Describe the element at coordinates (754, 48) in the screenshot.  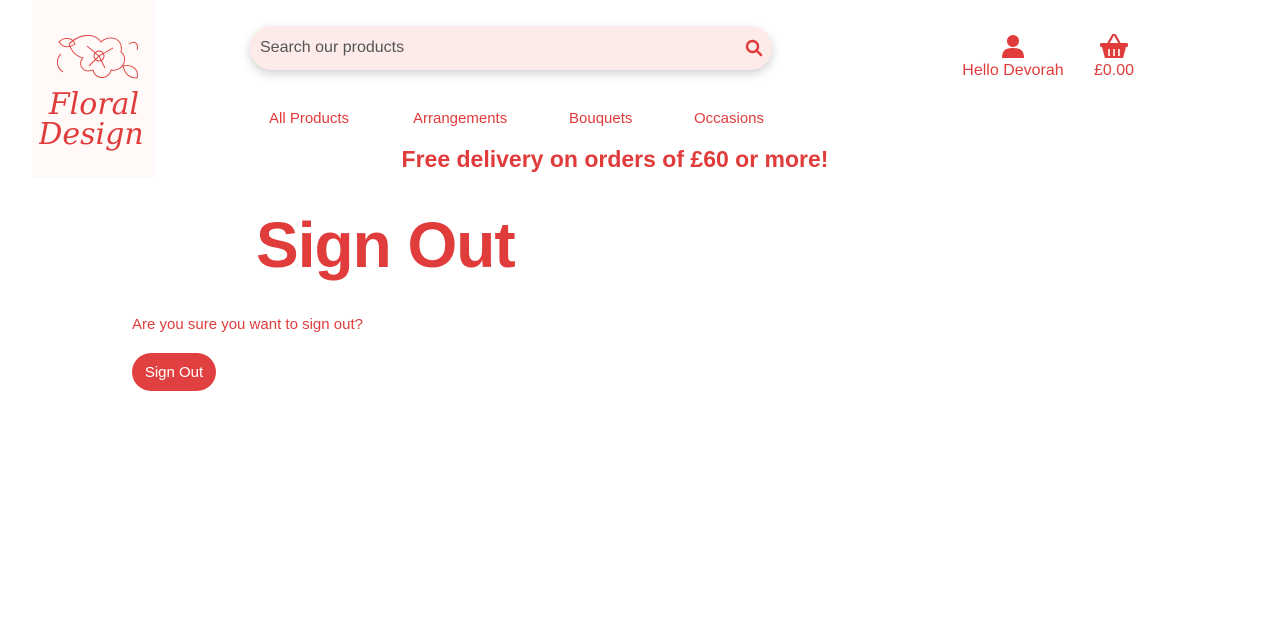
I see `search-icon` at that location.